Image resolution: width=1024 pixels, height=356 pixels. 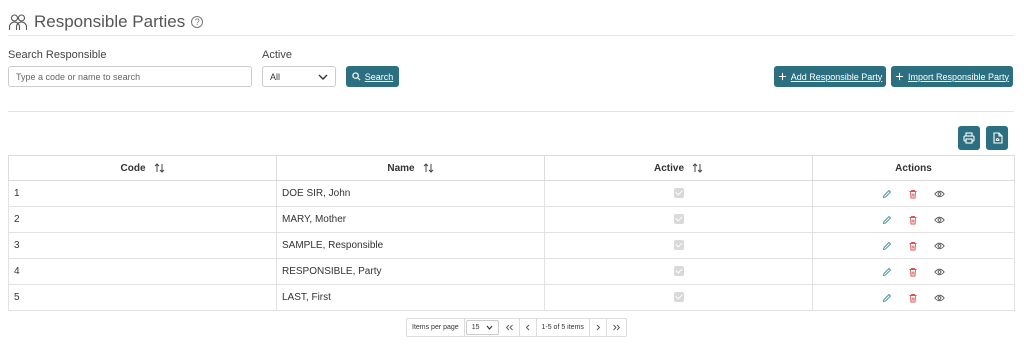 What do you see at coordinates (356, 76) in the screenshot?
I see `search-icon` at bounding box center [356, 76].